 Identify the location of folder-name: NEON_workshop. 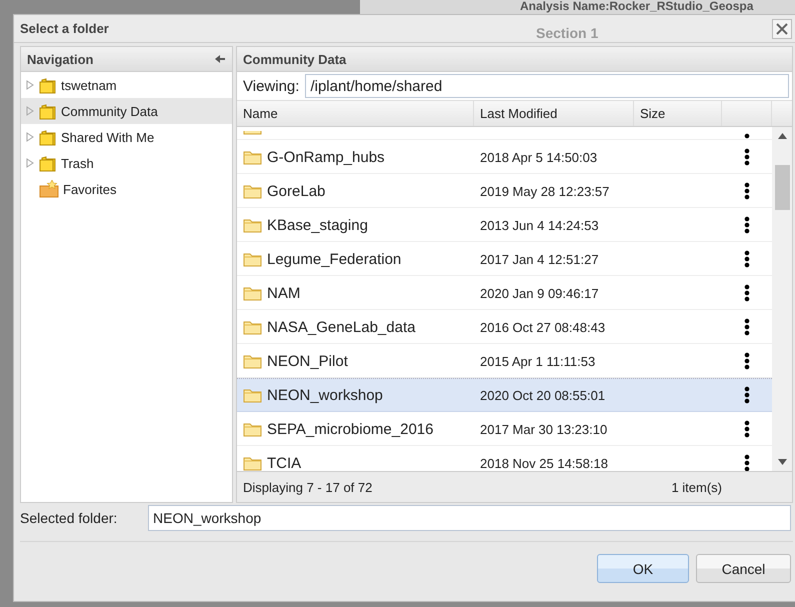
(325, 395).